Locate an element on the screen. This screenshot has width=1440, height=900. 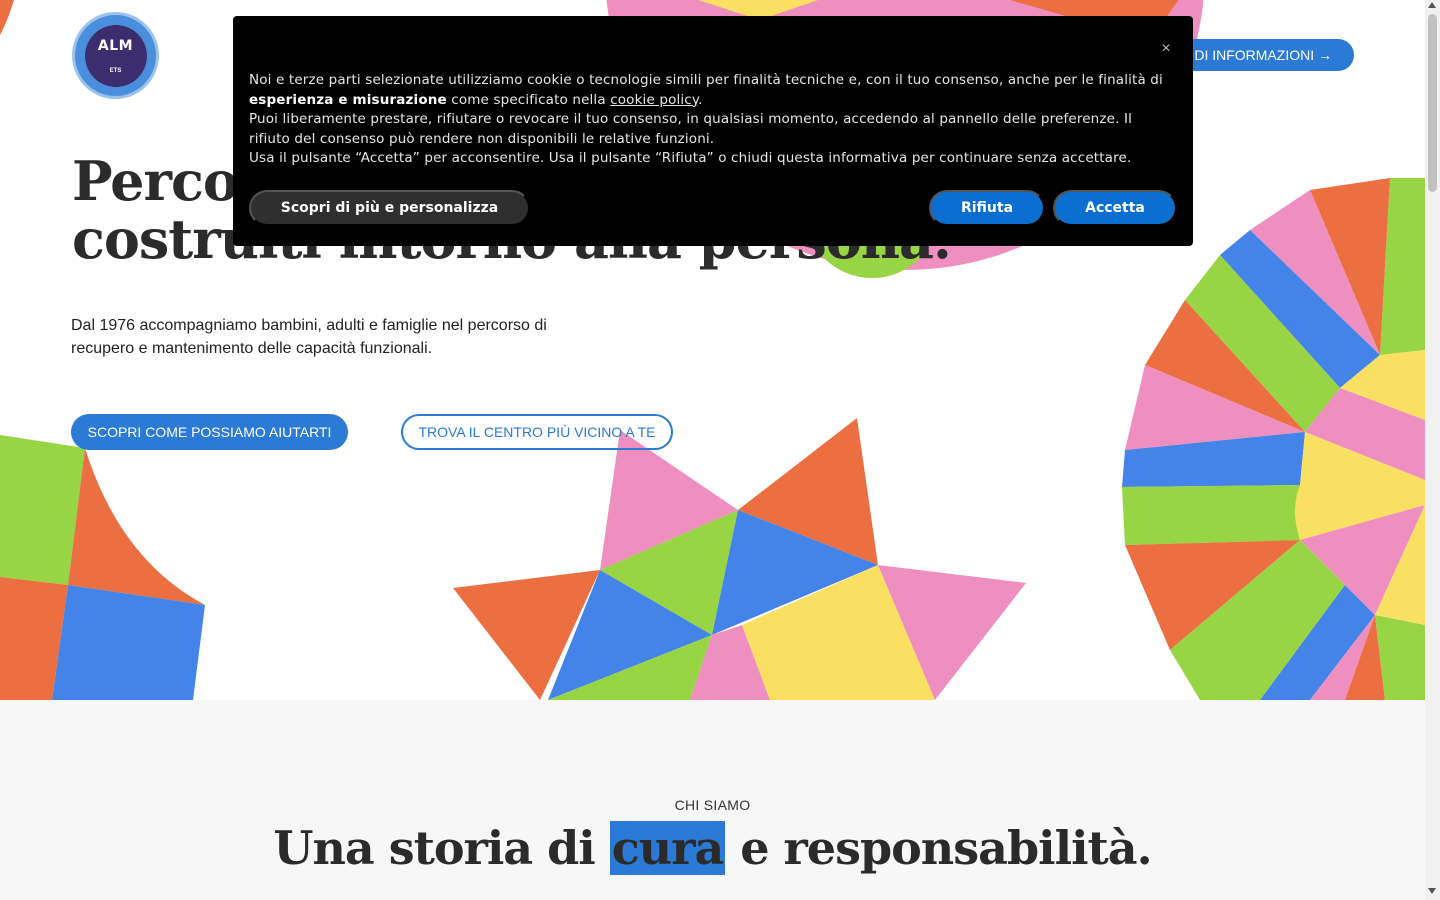
scroll-up-arrow-icon is located at coordinates (1432, 5).